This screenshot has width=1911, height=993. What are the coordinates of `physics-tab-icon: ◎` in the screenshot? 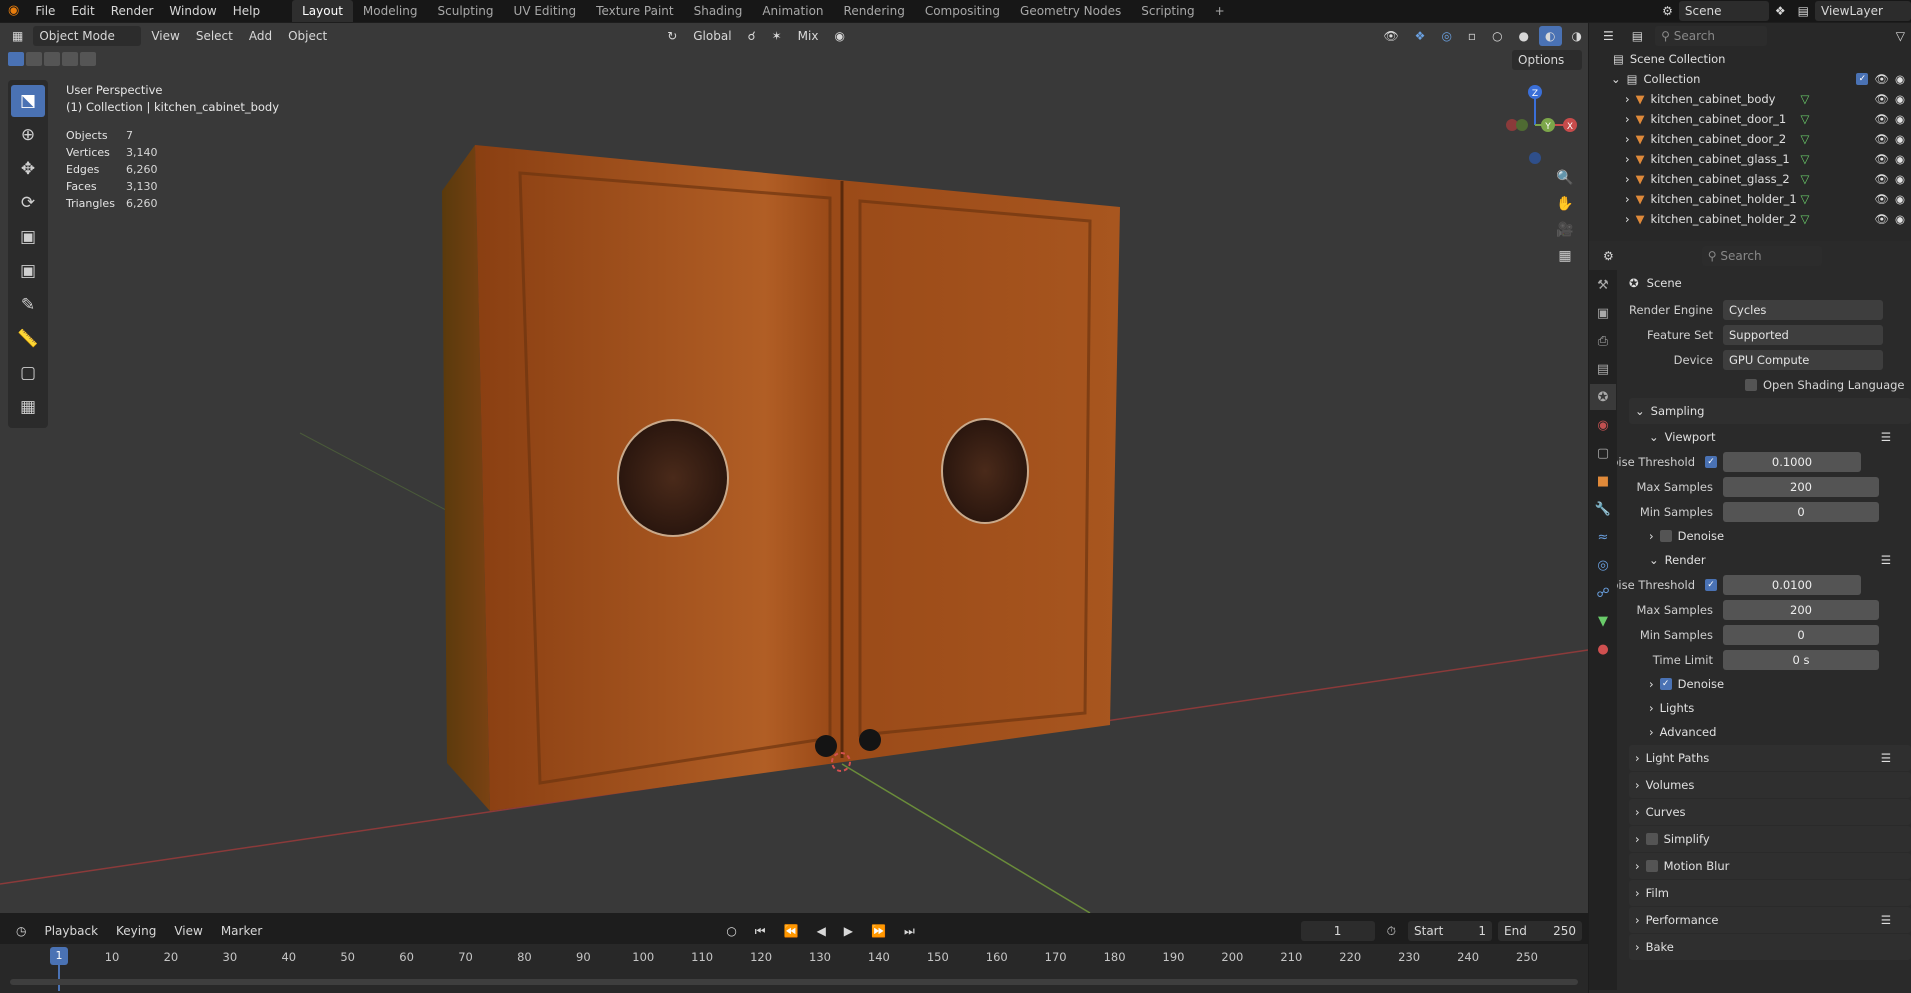 It's located at (1603, 565).